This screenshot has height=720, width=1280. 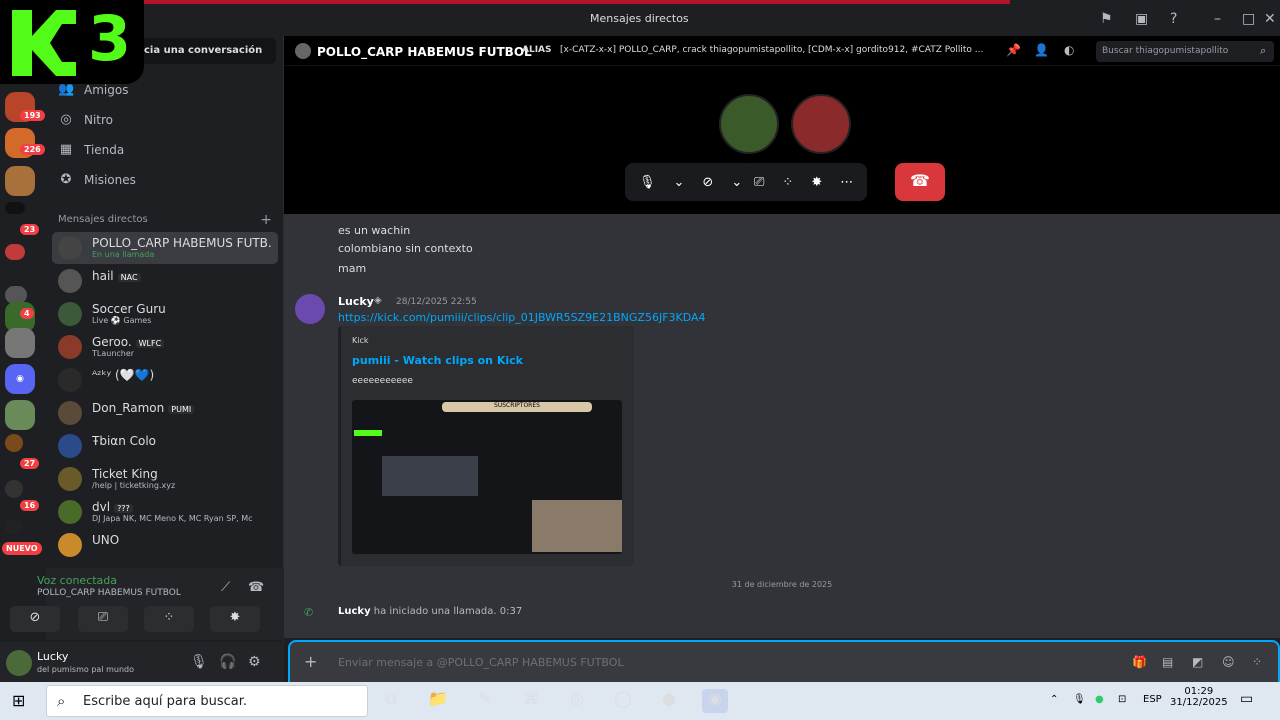 What do you see at coordinates (920, 182) in the screenshot?
I see `hang-up-button: ☎` at bounding box center [920, 182].